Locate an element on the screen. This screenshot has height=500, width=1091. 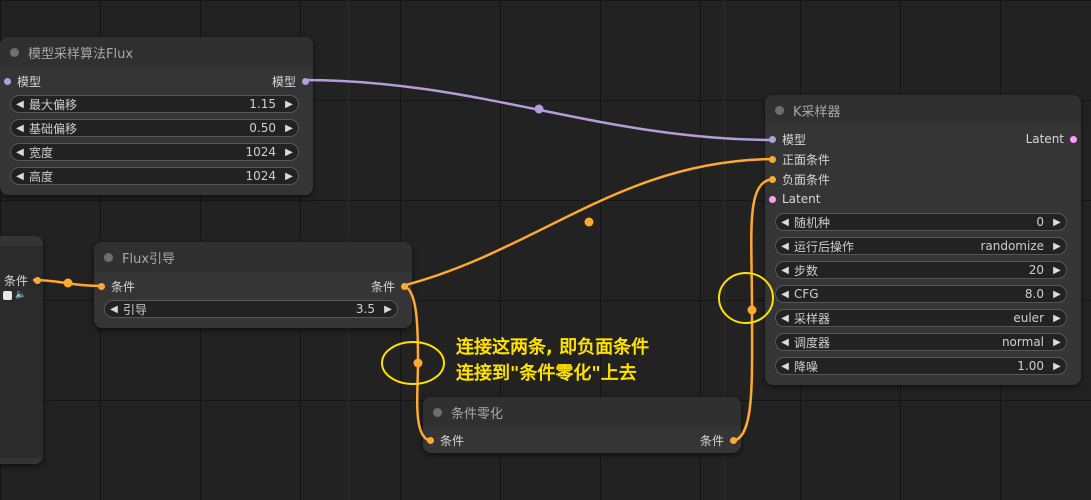
sampler-name-widget: ◀ 采样器 euler ▶ is located at coordinates (921, 318).